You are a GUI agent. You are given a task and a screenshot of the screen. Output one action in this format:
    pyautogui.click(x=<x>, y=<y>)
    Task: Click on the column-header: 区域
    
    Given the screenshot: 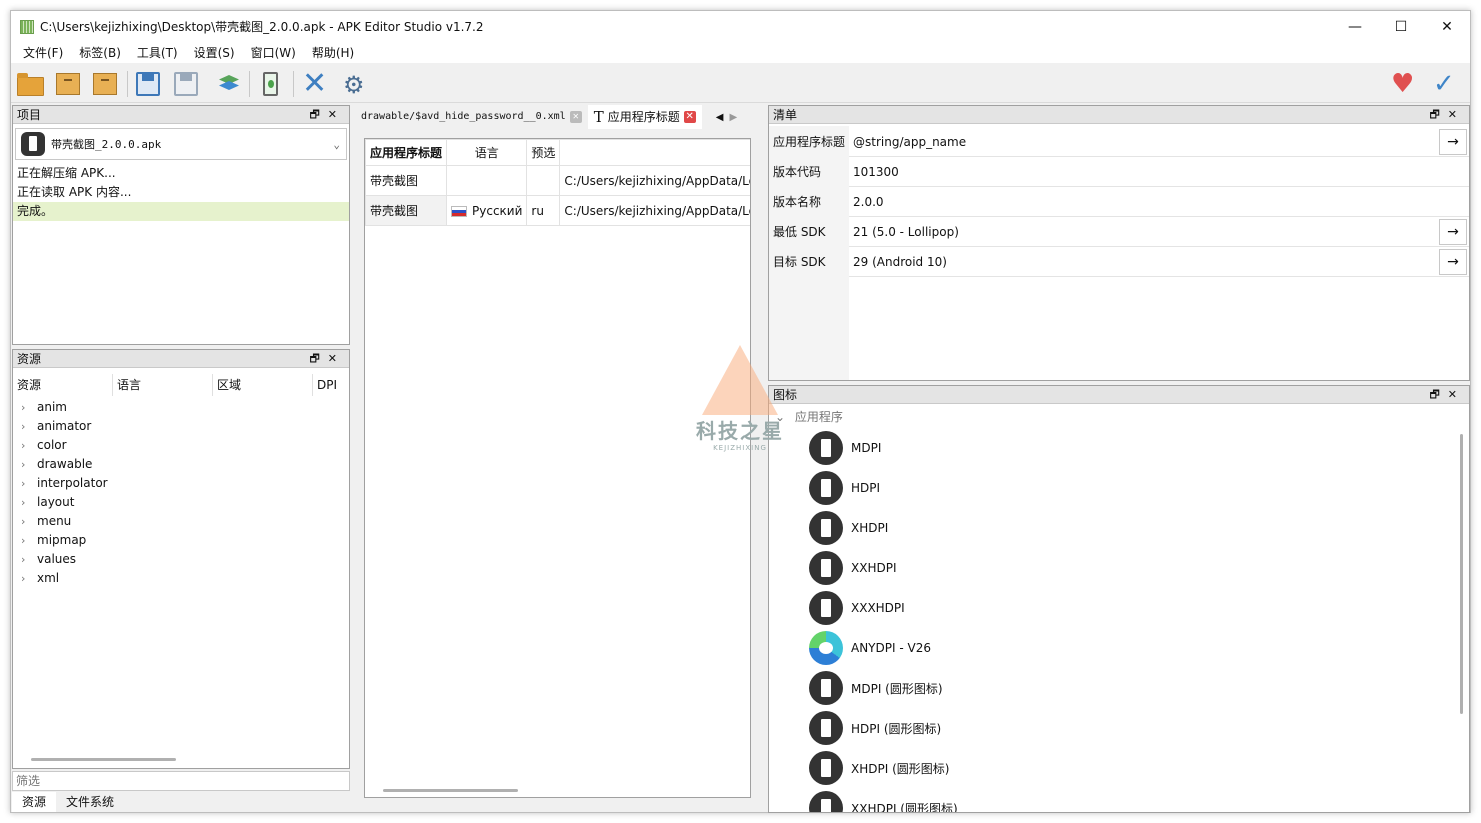 What is the action you would take?
    pyautogui.click(x=263, y=385)
    